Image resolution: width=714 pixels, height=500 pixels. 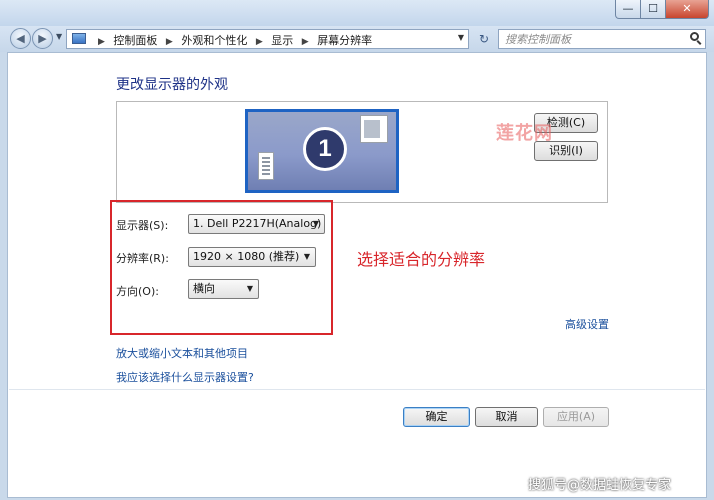 What do you see at coordinates (59, 36) in the screenshot?
I see `recent-pages-chevron-icon: ▼` at bounding box center [59, 36].